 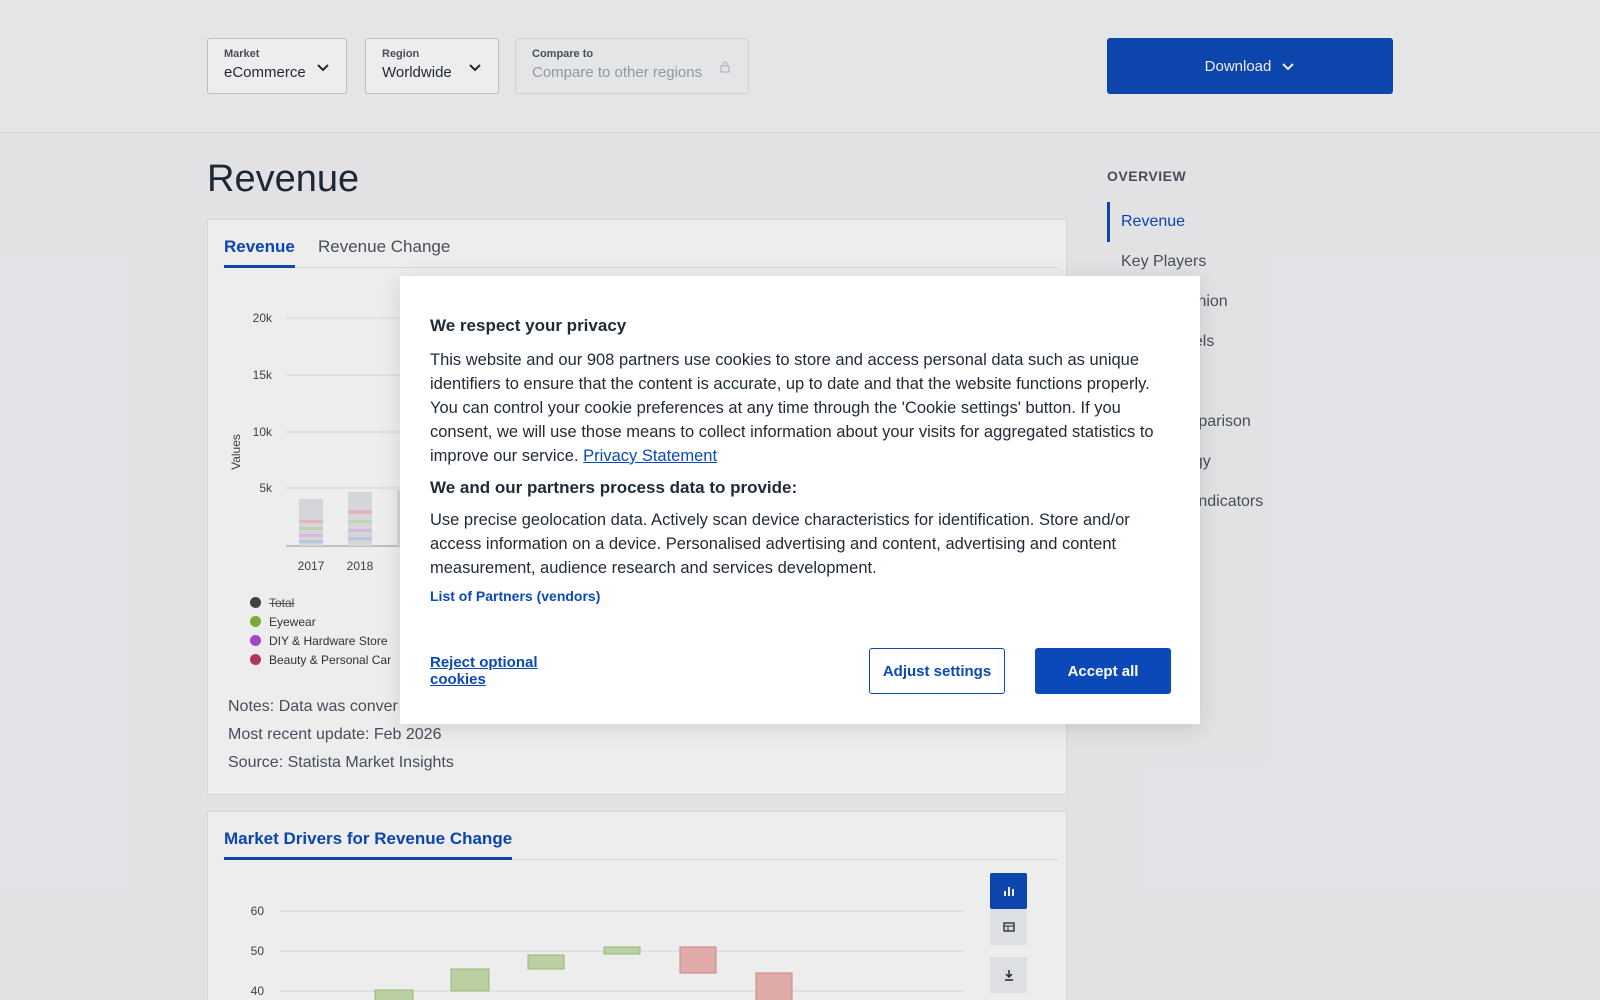 I want to click on privacy-statement-link: Privacy Statement, so click(x=650, y=456).